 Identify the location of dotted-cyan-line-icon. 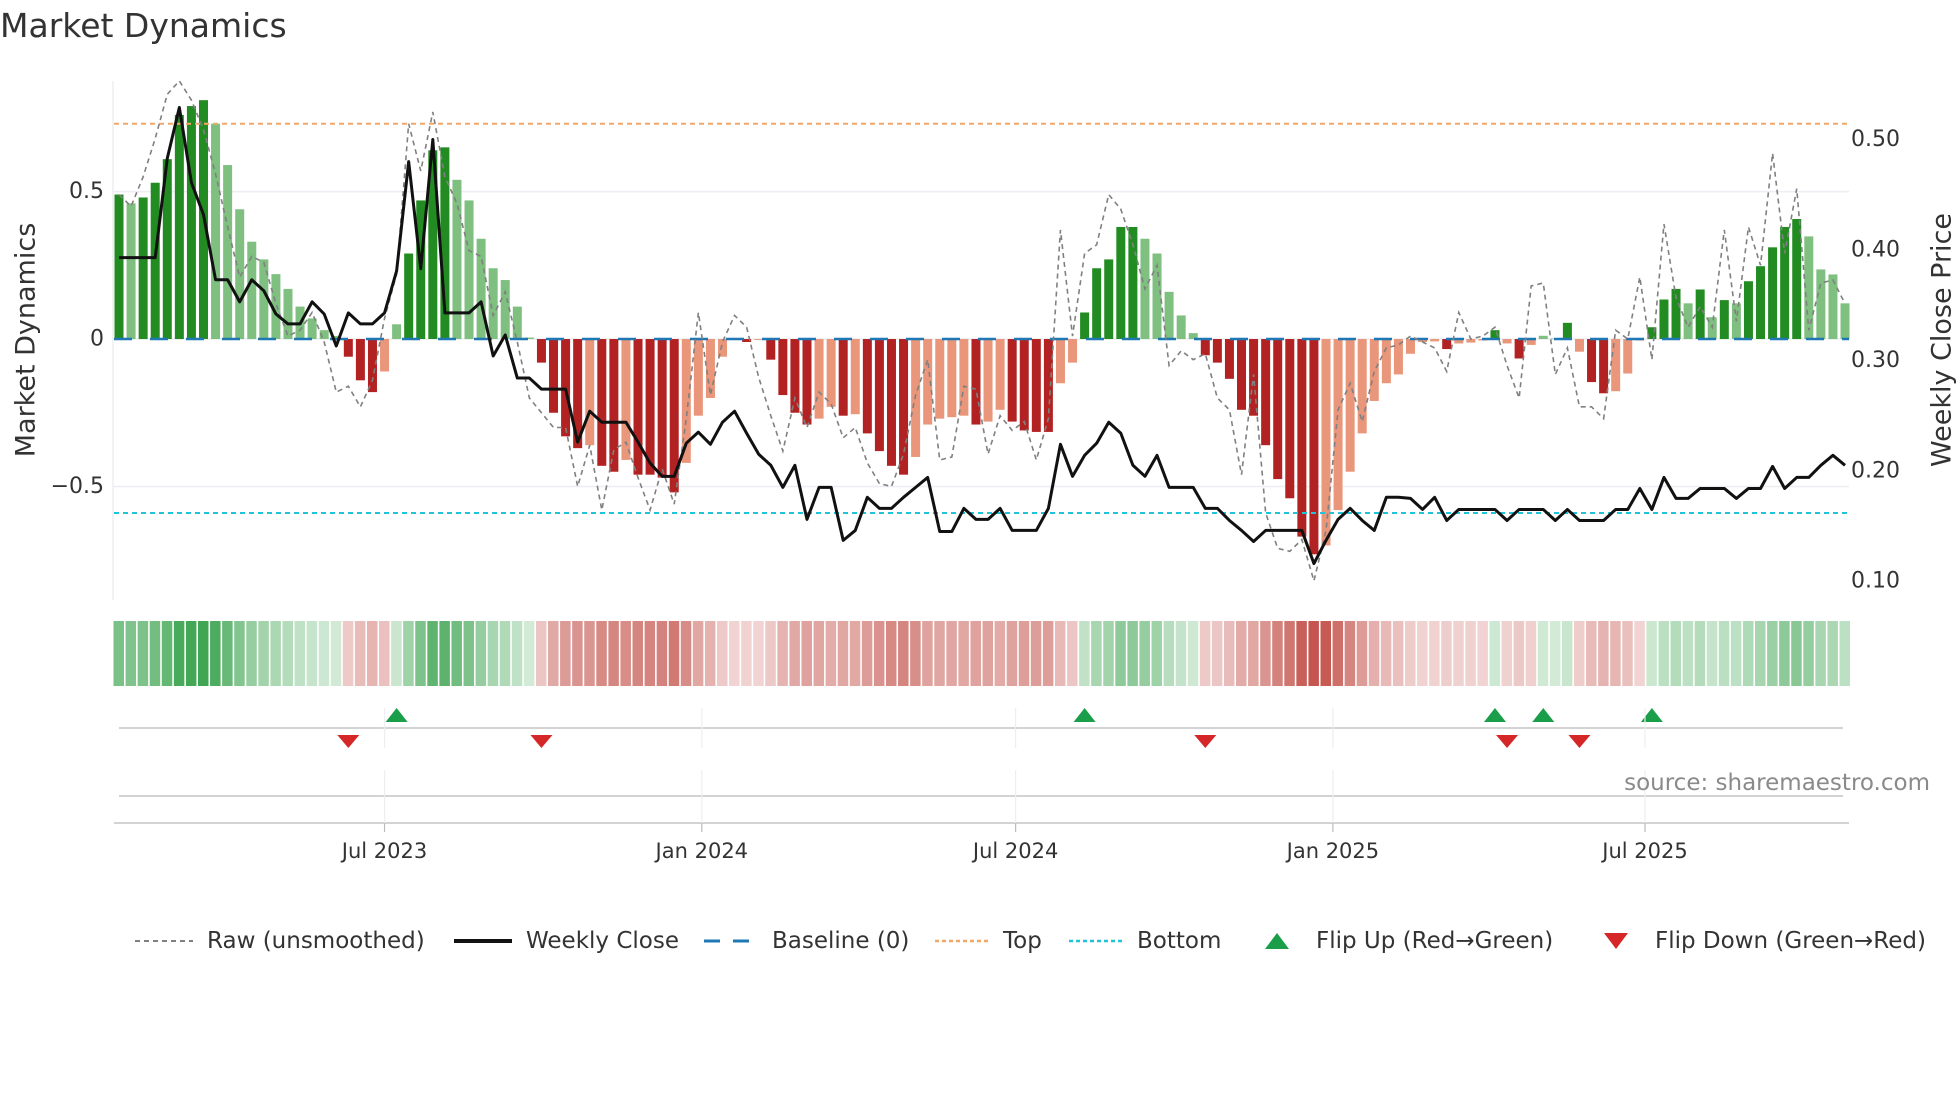
(1096, 941).